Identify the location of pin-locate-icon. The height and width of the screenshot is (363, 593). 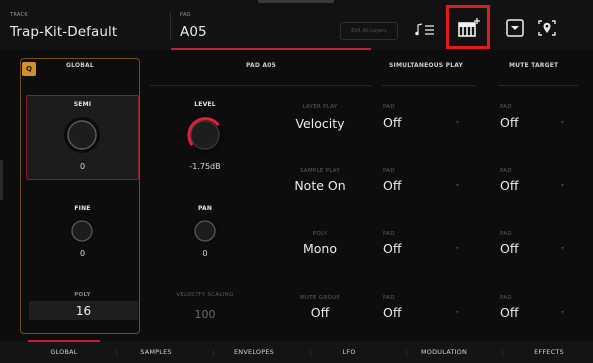
(547, 28).